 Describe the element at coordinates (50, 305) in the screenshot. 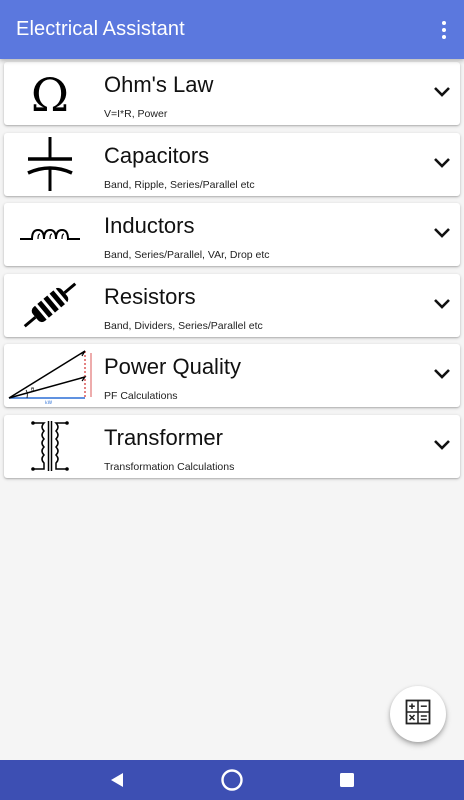

I see `resistor-icon` at that location.